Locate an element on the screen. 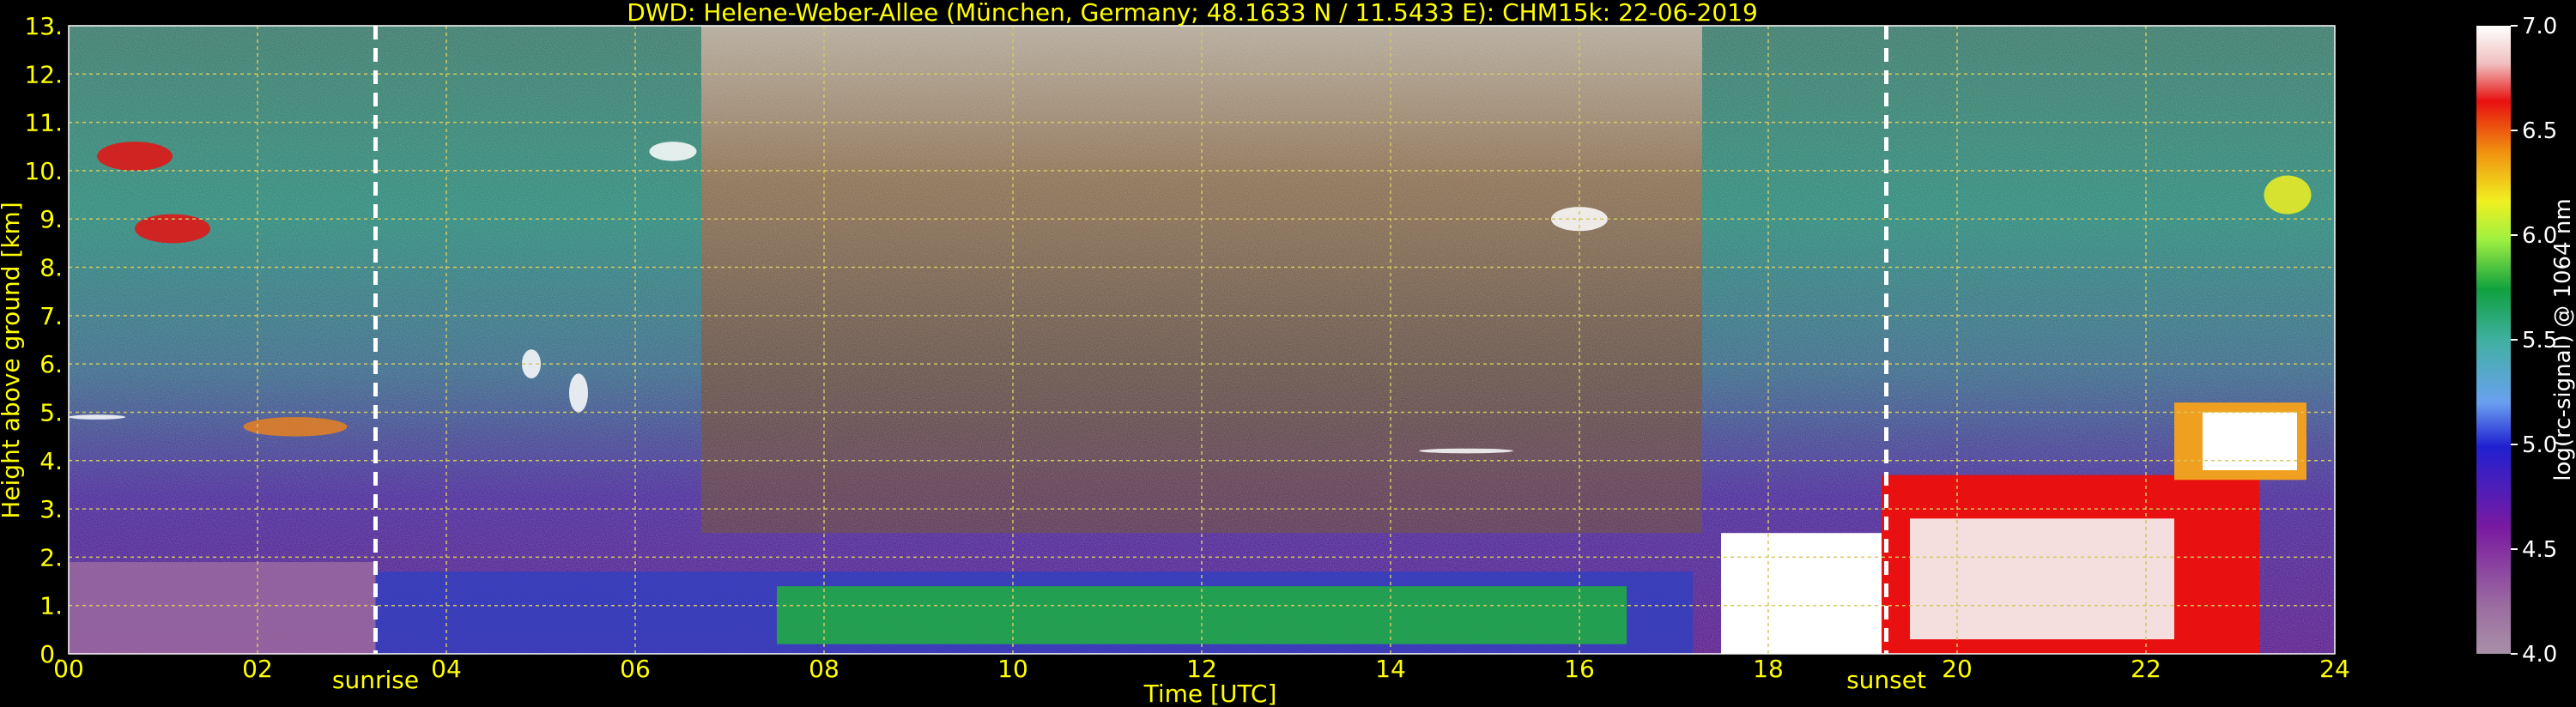 This screenshot has height=707, width=2576. colorbar-label: log(rc-signal) @ 1064 nm is located at coordinates (2563, 339).